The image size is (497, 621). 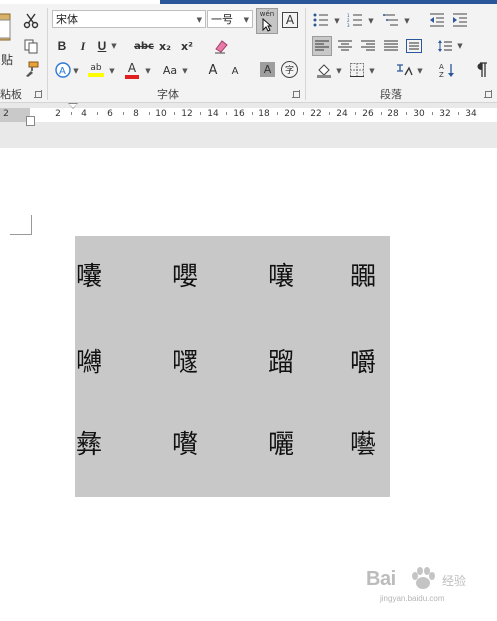 What do you see at coordinates (136, 114) in the screenshot?
I see `ruler-number: 8` at bounding box center [136, 114].